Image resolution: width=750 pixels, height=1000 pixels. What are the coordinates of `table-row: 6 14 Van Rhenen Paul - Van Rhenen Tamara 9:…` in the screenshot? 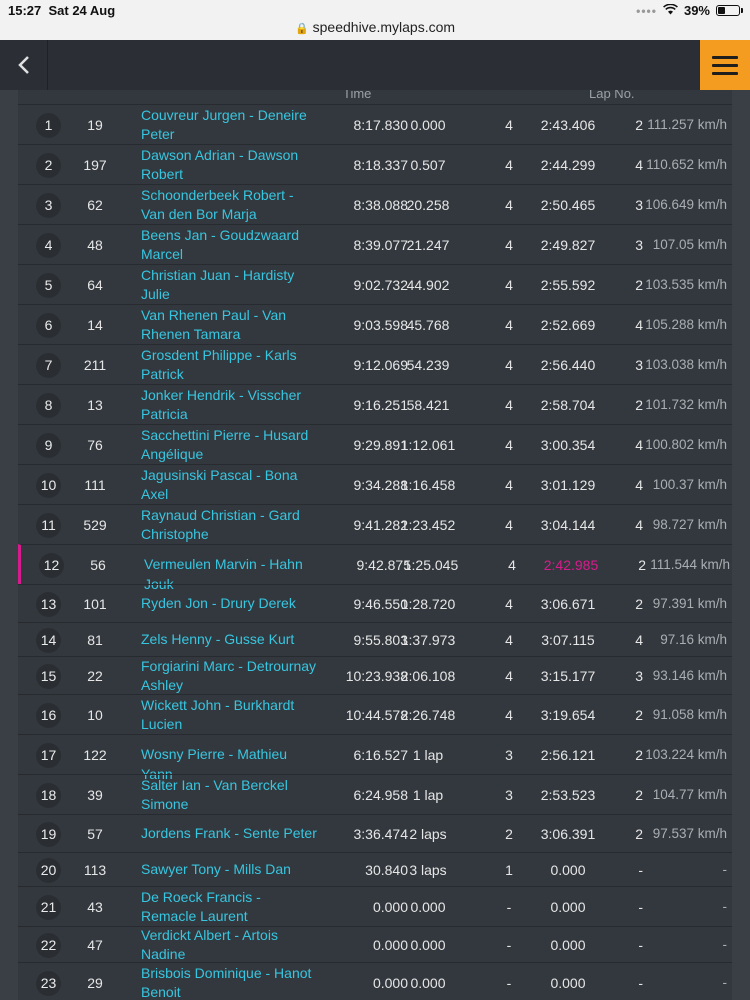 It's located at (375, 324).